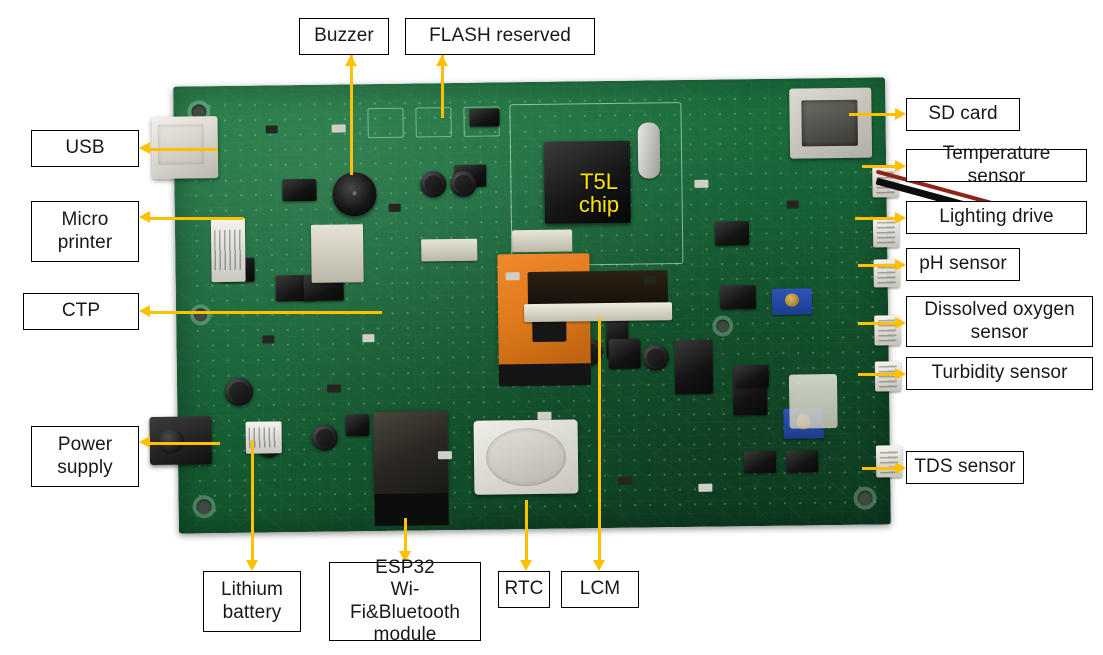  I want to click on callout-power-supply: Power supply, so click(85, 456).